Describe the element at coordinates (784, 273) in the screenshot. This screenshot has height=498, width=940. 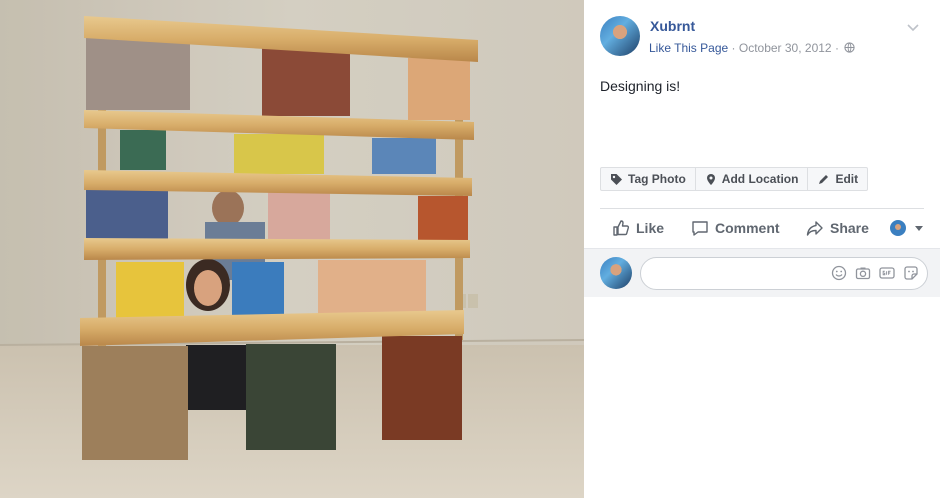
I see `comment-input` at that location.